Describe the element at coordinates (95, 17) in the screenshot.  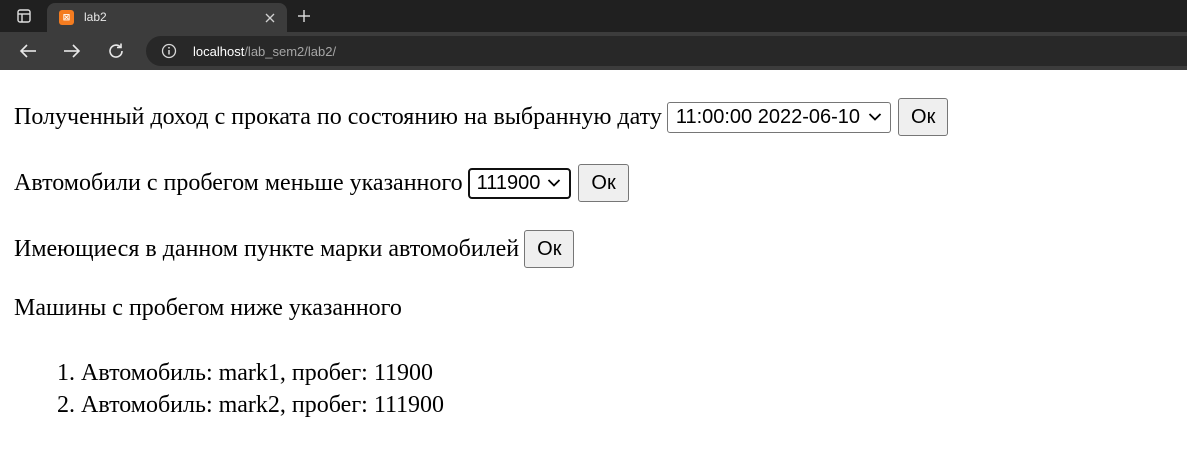
I see `tab-title: lab2` at that location.